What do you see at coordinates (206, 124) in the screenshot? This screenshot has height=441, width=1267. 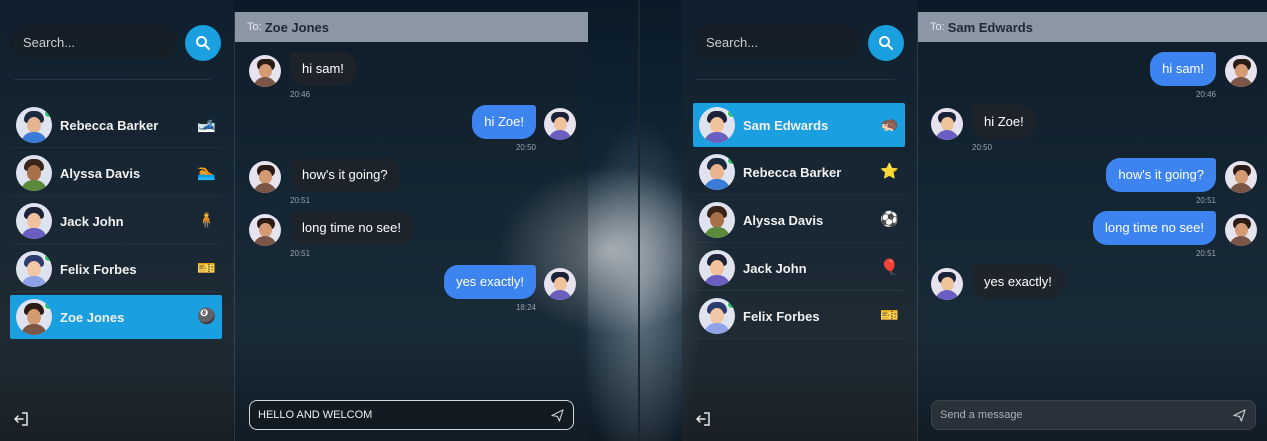 I see `contact-badge-icon: 🎿` at bounding box center [206, 124].